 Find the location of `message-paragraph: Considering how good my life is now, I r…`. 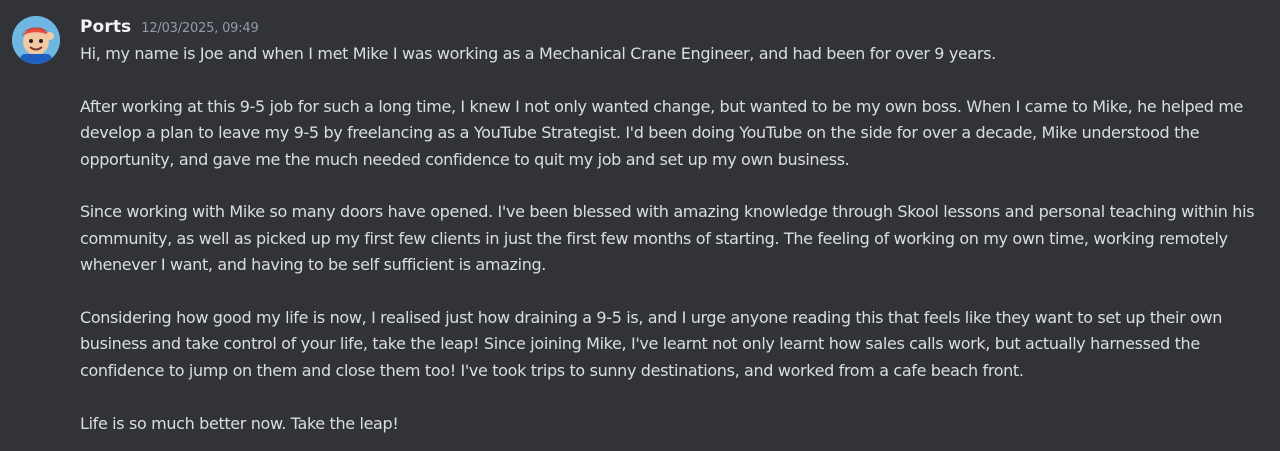

message-paragraph: Considering how good my life is now, I r… is located at coordinates (651, 344).